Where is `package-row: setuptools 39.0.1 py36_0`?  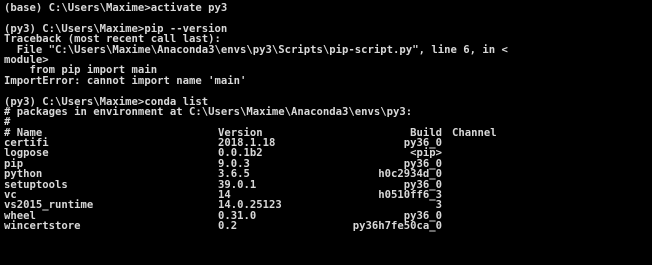 package-row: setuptools 39.0.1 py36_0 is located at coordinates (326, 184).